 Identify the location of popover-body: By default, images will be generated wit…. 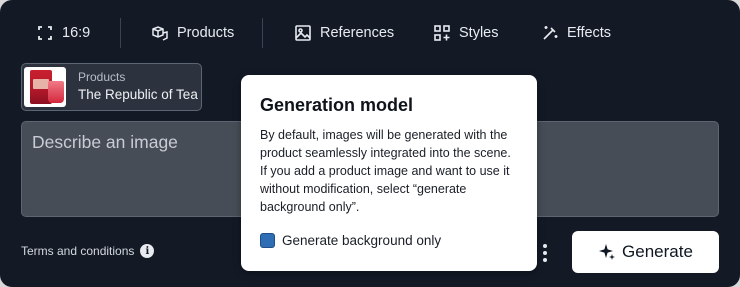
(385, 171).